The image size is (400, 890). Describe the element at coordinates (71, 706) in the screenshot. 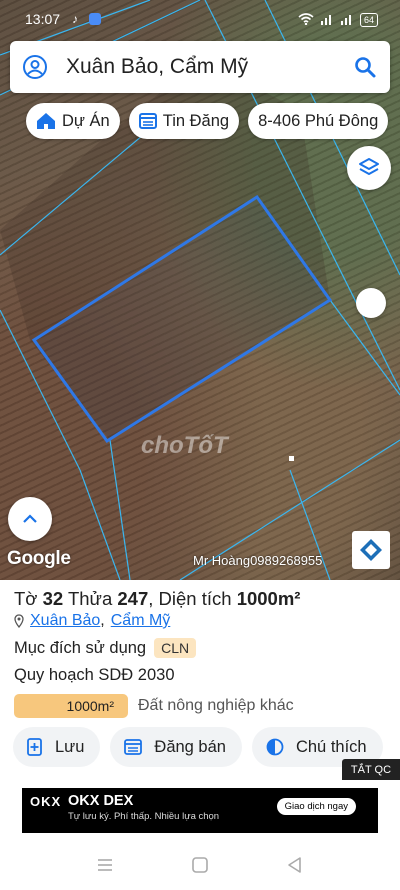

I see `plan-area-pill: 1000m²` at that location.